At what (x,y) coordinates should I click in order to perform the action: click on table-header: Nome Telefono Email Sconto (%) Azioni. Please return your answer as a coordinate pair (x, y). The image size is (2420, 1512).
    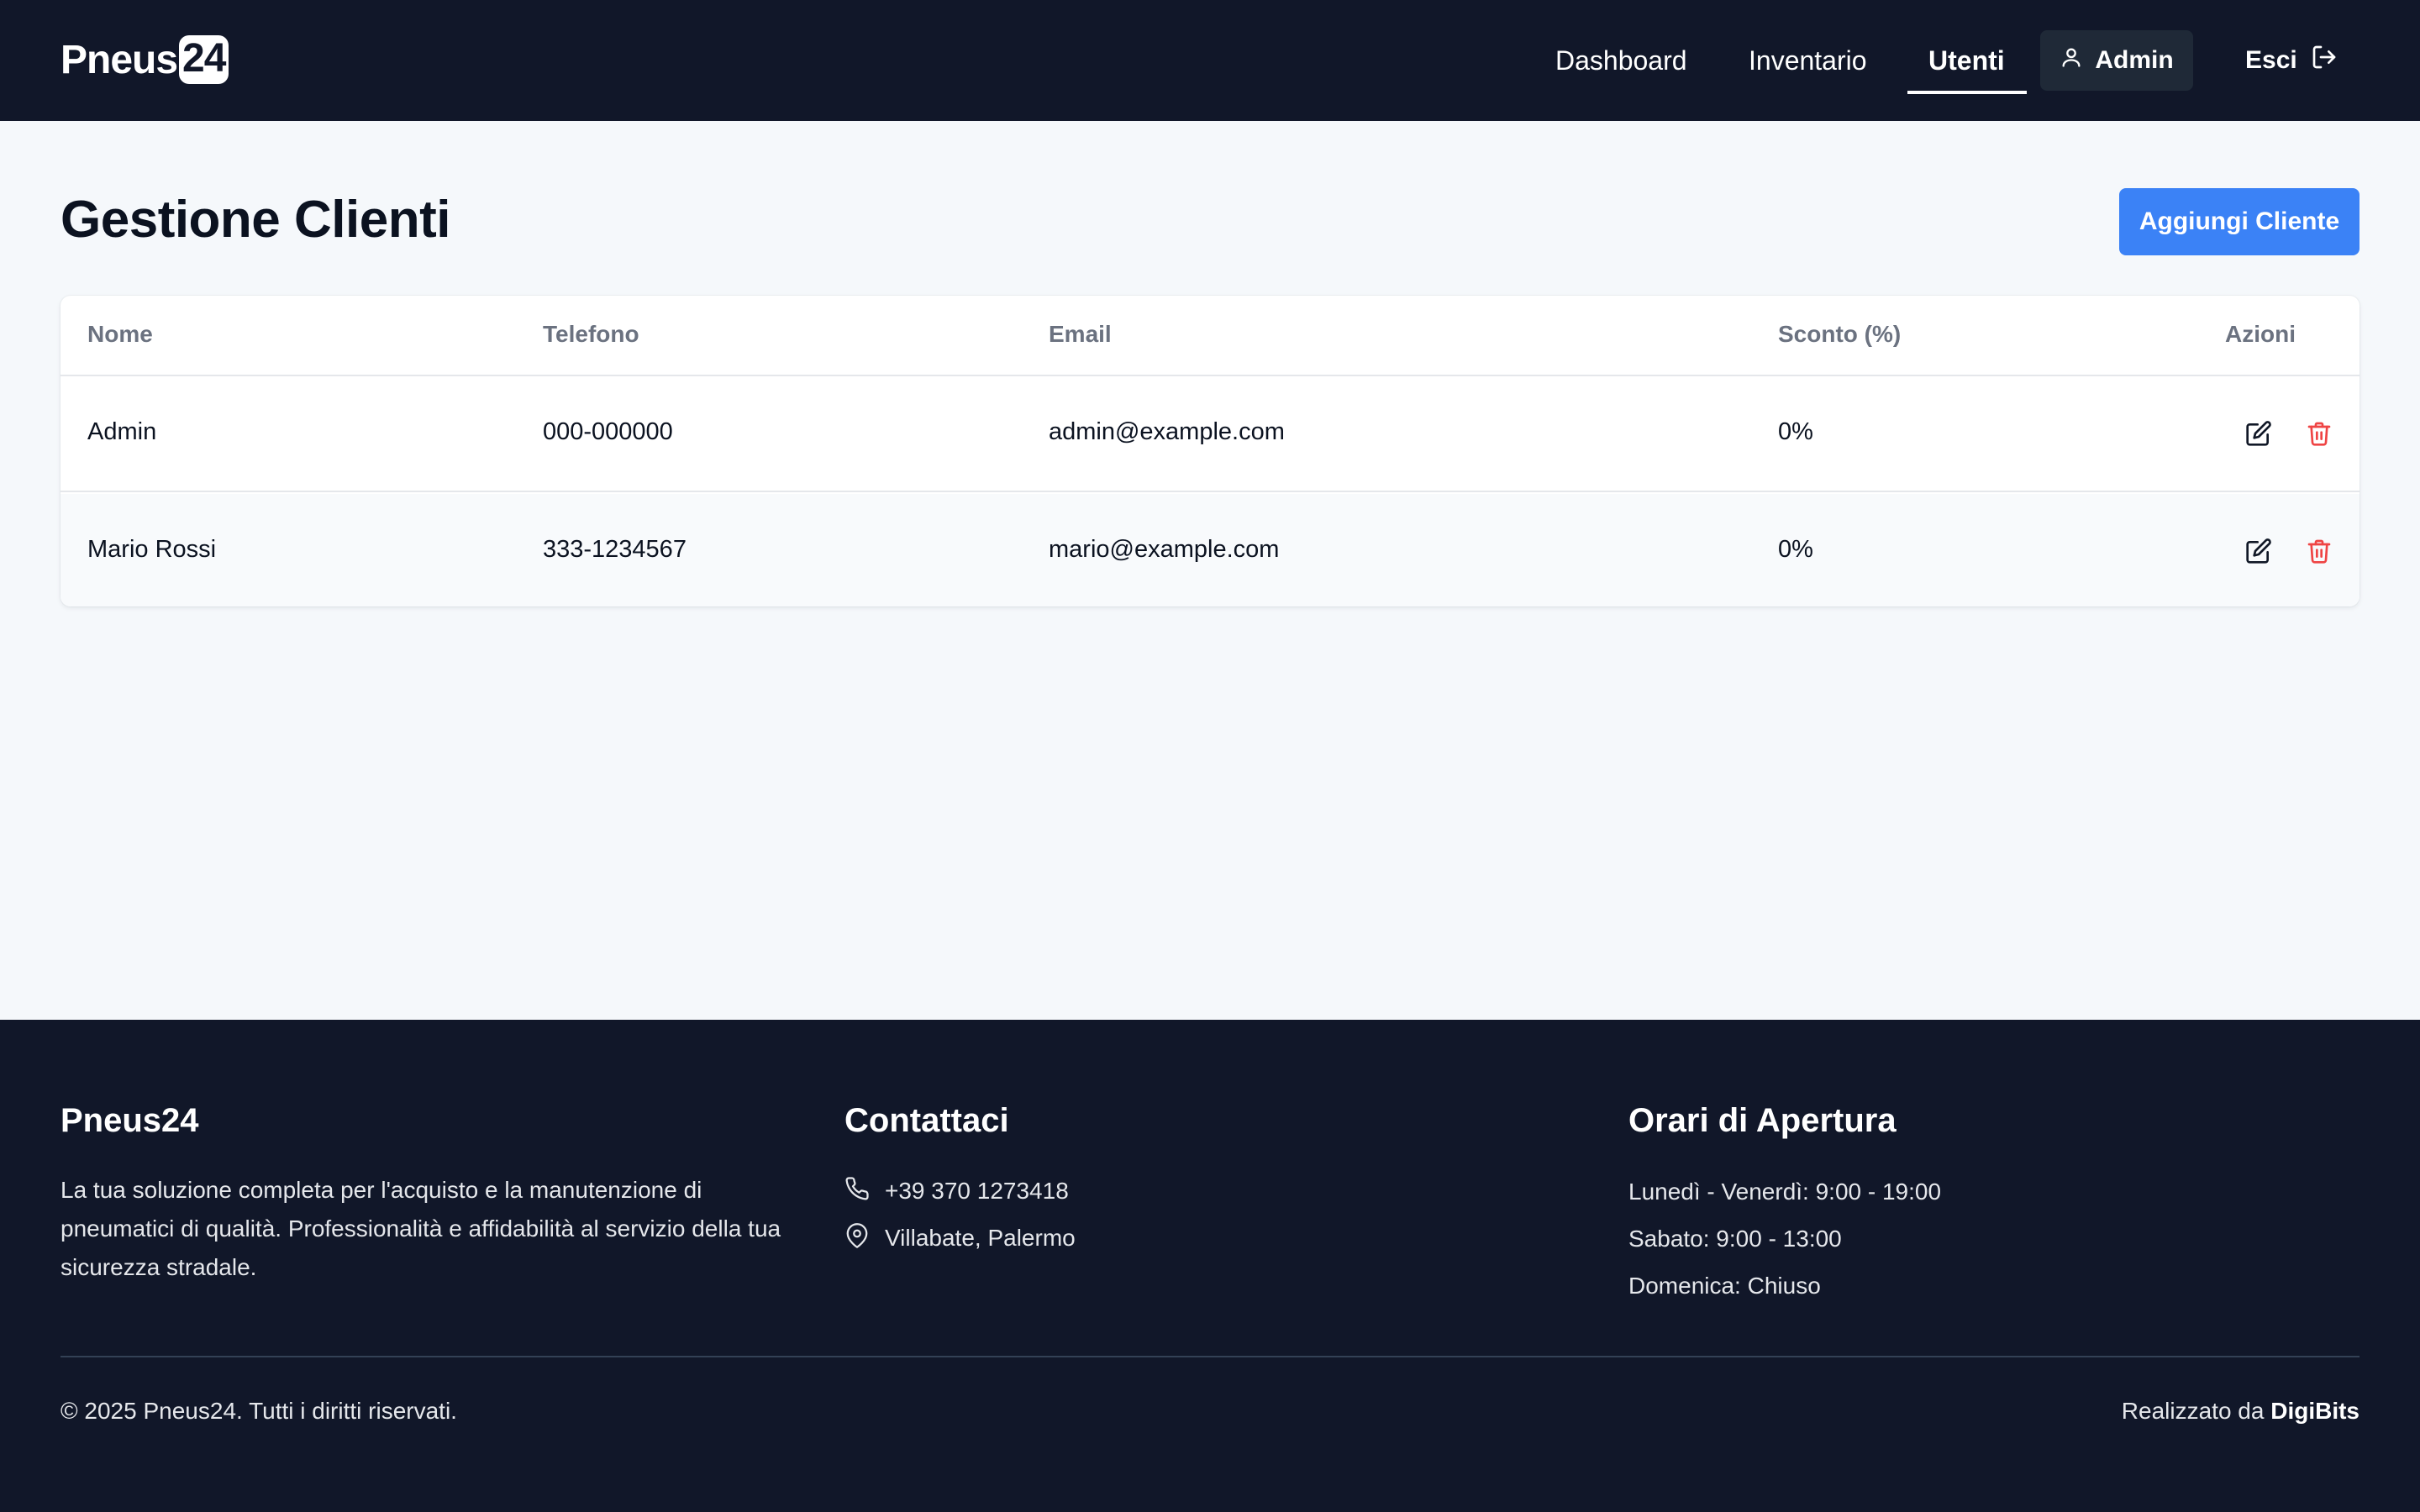
    Looking at the image, I should click on (1210, 336).